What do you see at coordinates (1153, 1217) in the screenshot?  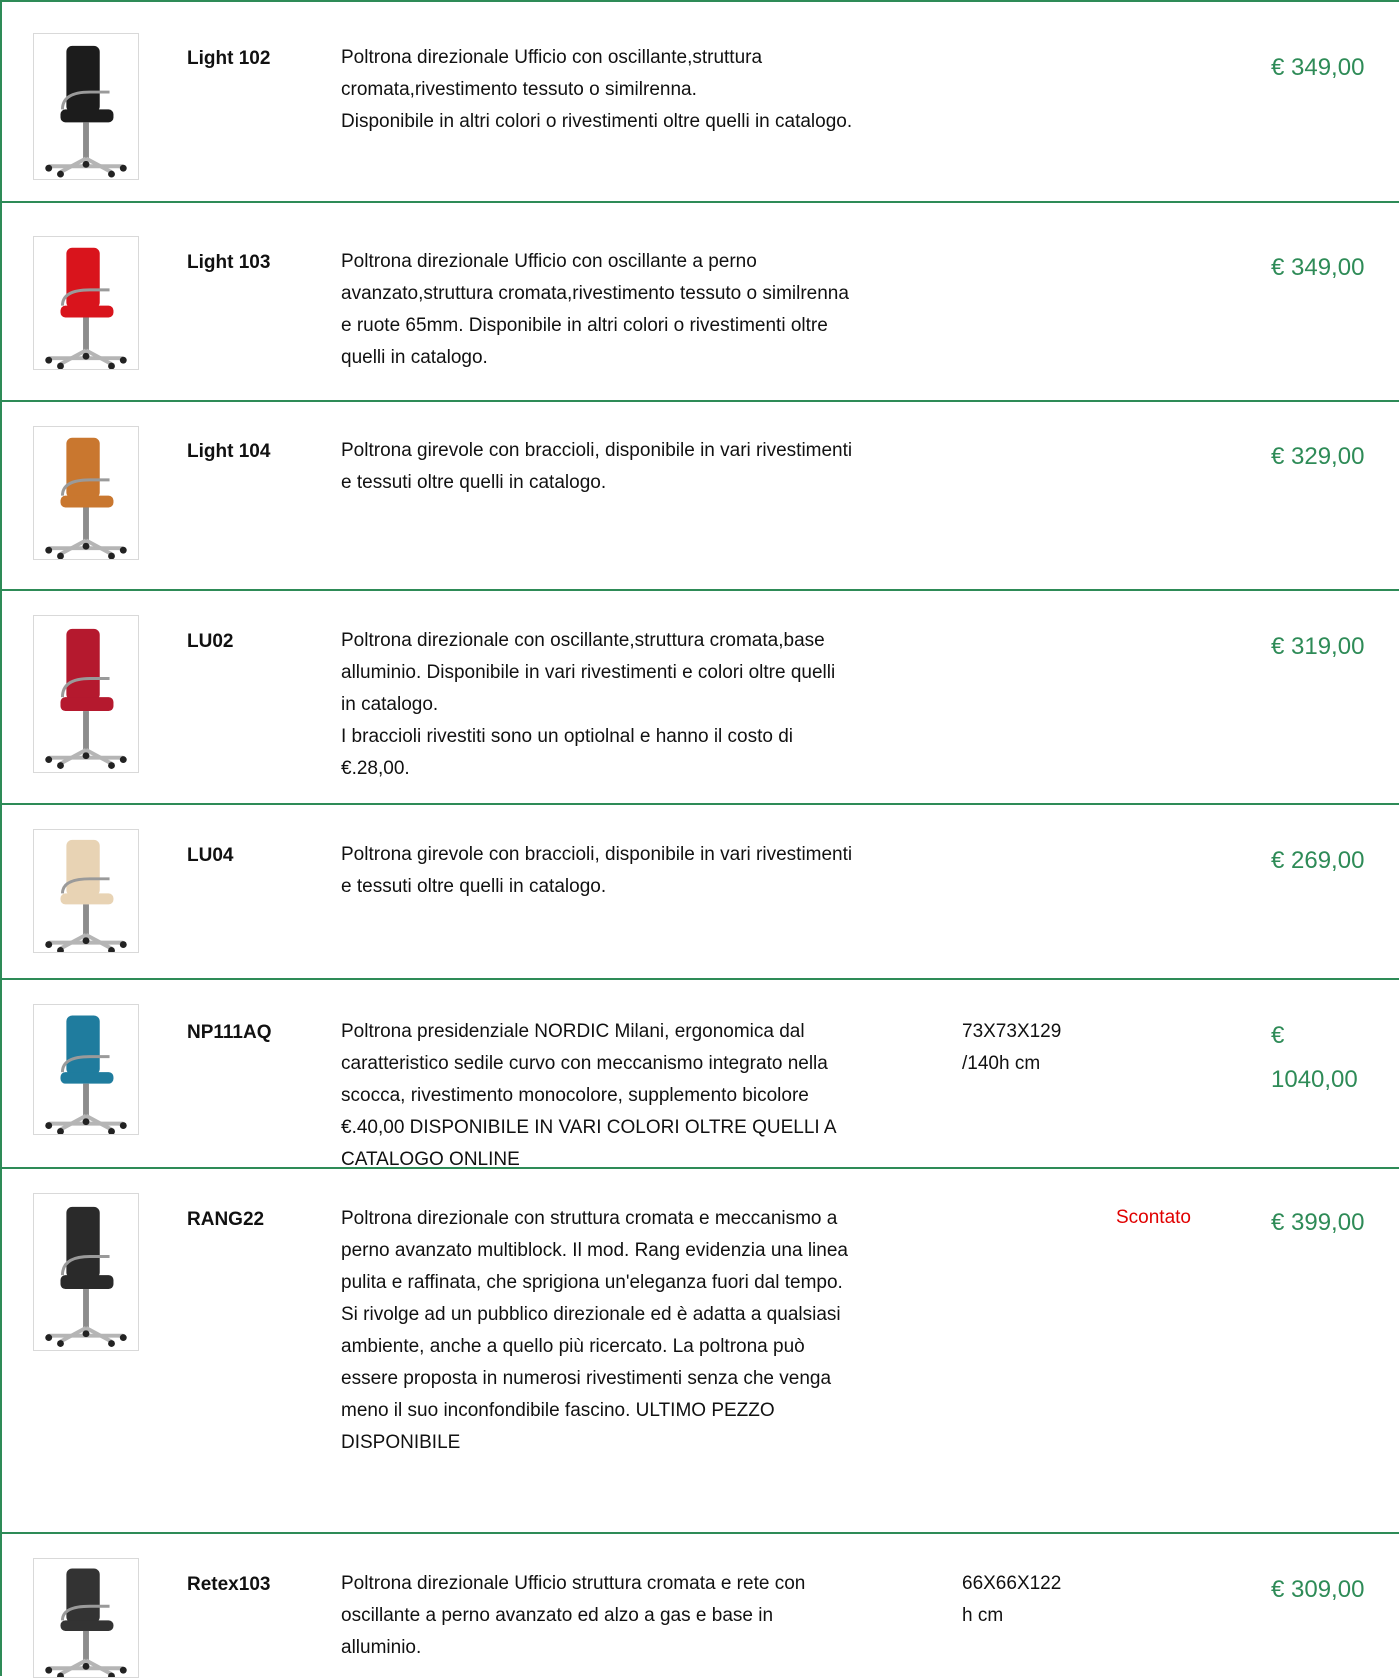 I see `status-badge: Scontato` at bounding box center [1153, 1217].